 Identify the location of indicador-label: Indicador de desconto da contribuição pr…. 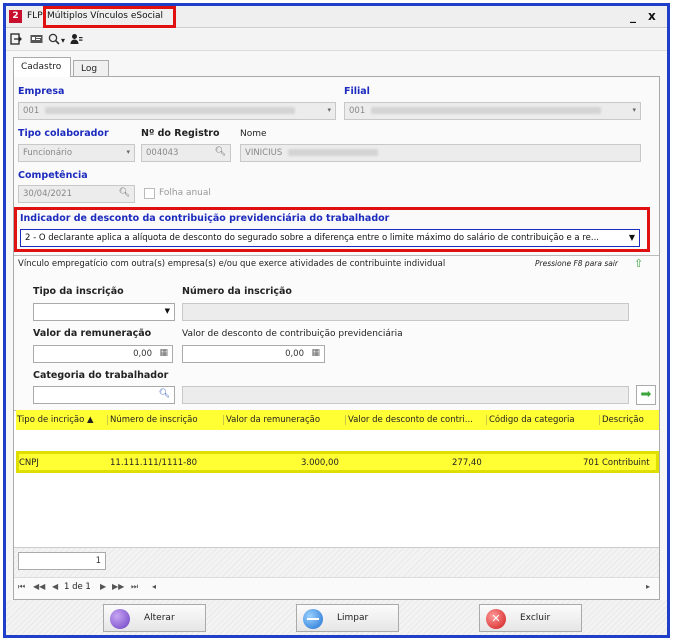
(205, 218).